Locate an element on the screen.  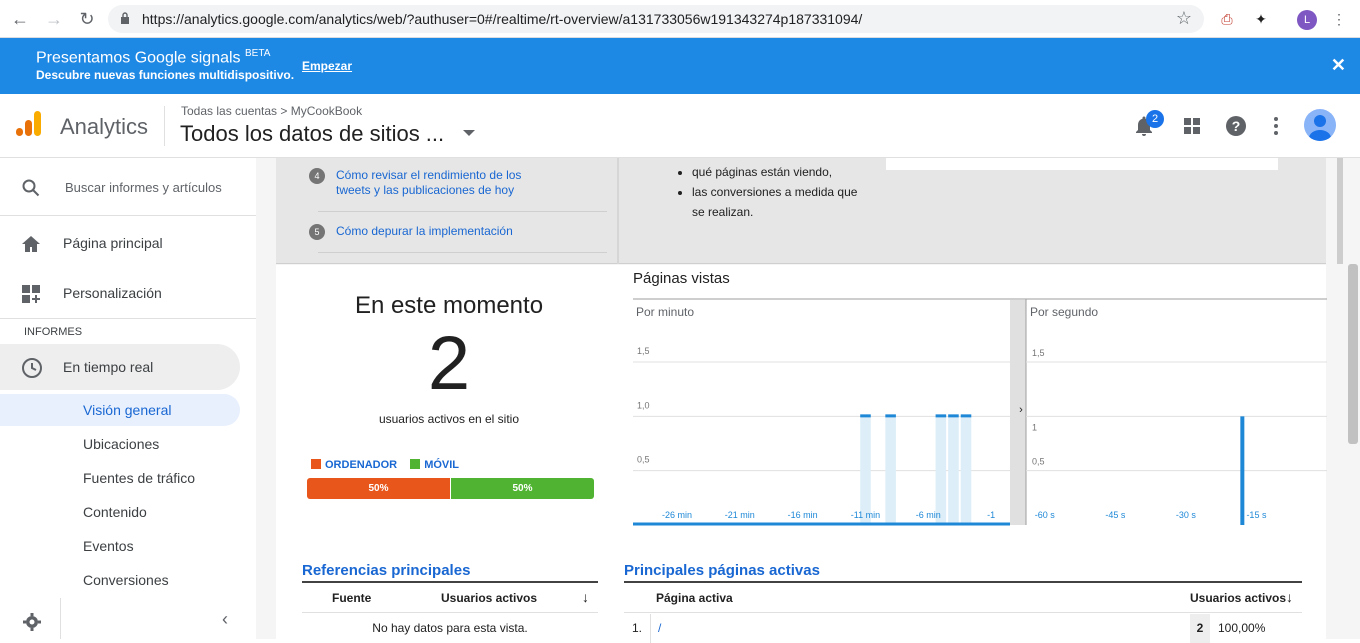
footer-divider is located at coordinates (60, 618).